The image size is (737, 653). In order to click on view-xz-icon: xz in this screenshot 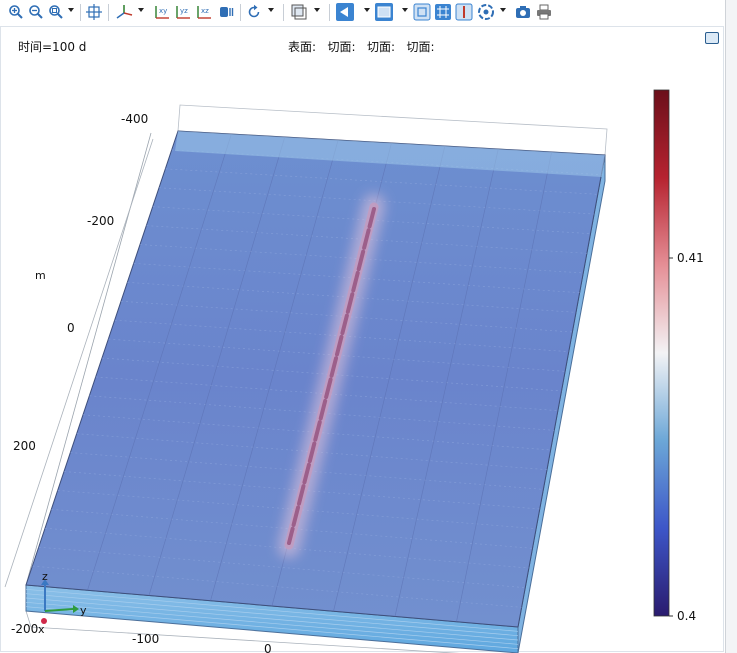, I will do `click(204, 12)`.